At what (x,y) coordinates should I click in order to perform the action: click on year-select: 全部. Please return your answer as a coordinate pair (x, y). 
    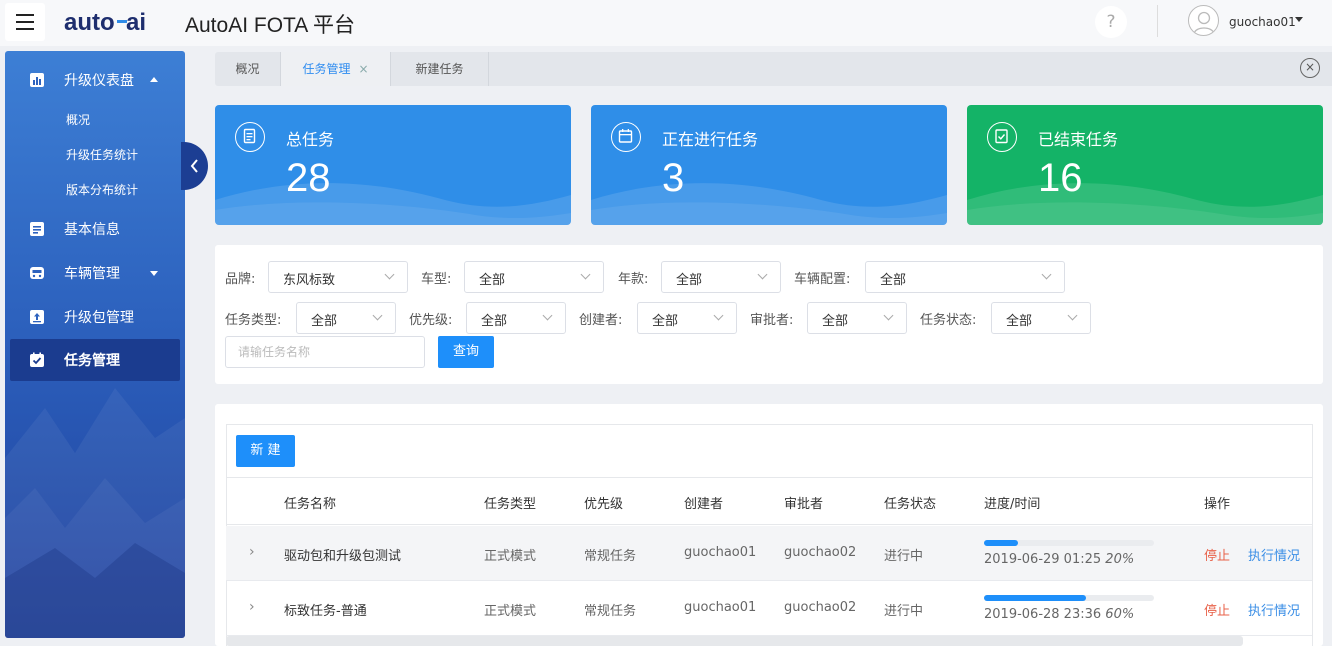
    Looking at the image, I should click on (721, 277).